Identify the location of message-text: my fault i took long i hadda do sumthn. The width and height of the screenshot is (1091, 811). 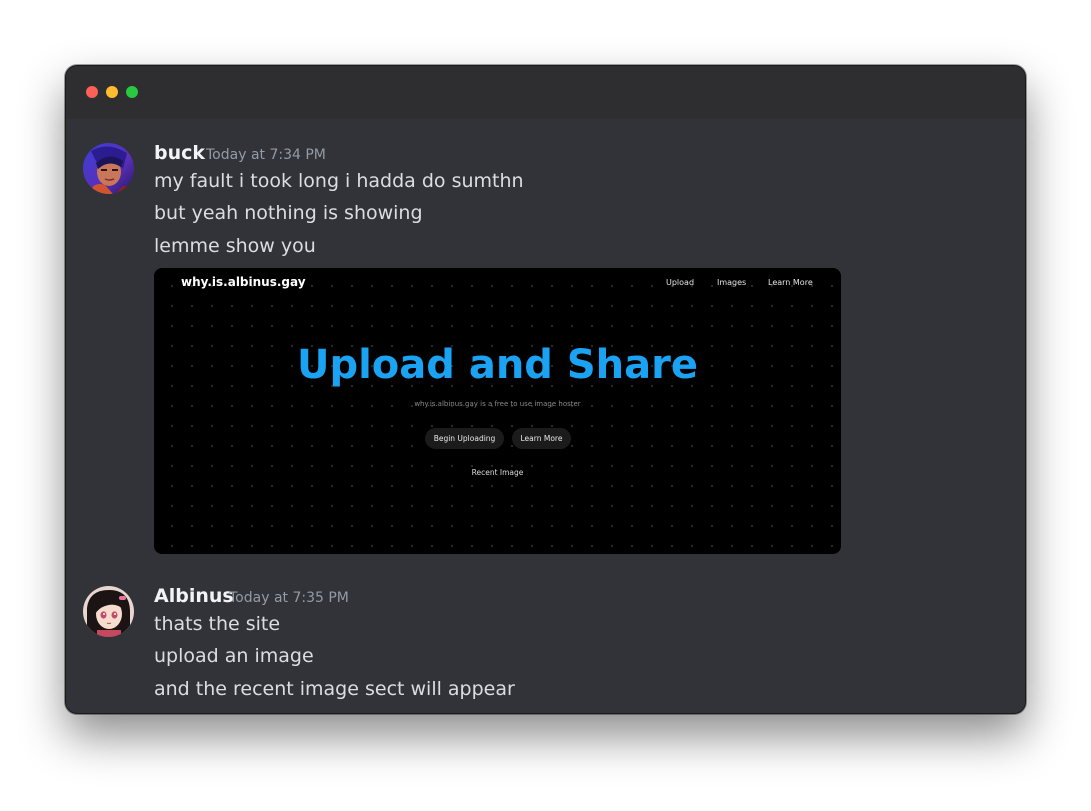
(339, 181).